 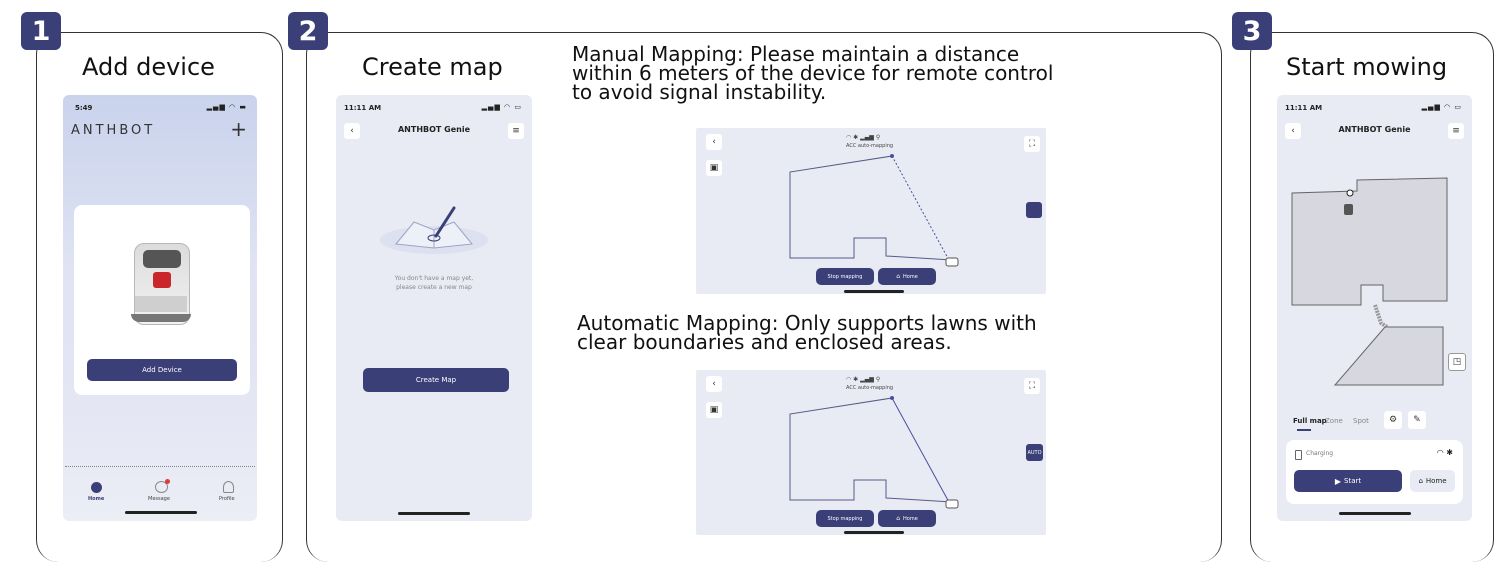 I want to click on nav-message-label: Message, so click(x=159, y=499).